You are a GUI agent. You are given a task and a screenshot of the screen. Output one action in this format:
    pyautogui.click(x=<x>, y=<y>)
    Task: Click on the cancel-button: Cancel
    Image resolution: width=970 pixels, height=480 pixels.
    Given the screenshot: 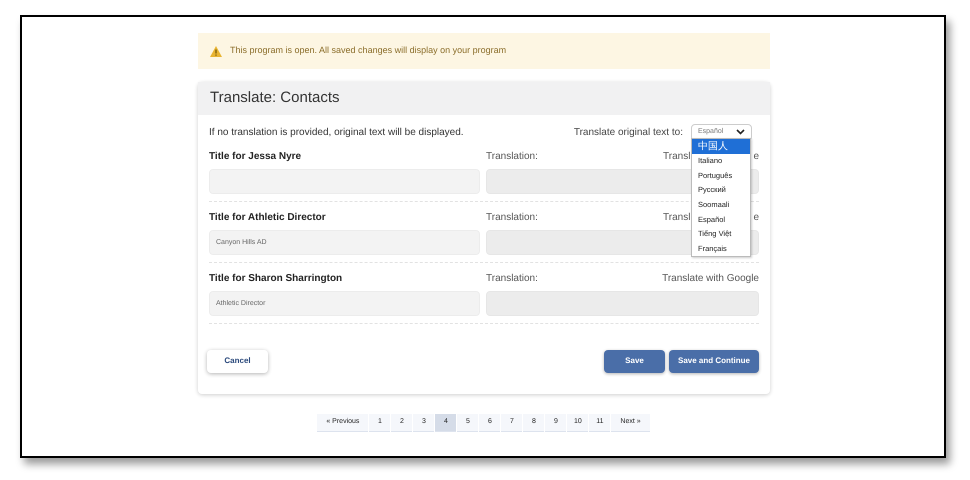 What is the action you would take?
    pyautogui.click(x=237, y=361)
    